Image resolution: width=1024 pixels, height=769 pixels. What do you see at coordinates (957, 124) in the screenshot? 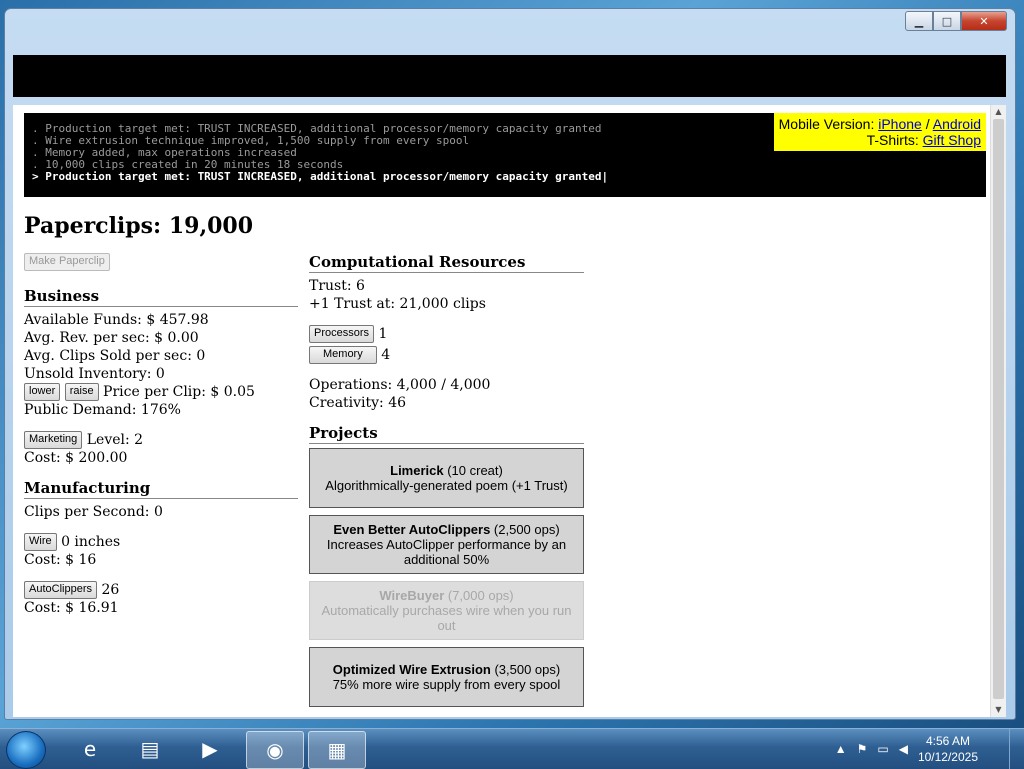
I see `android-link: Android` at bounding box center [957, 124].